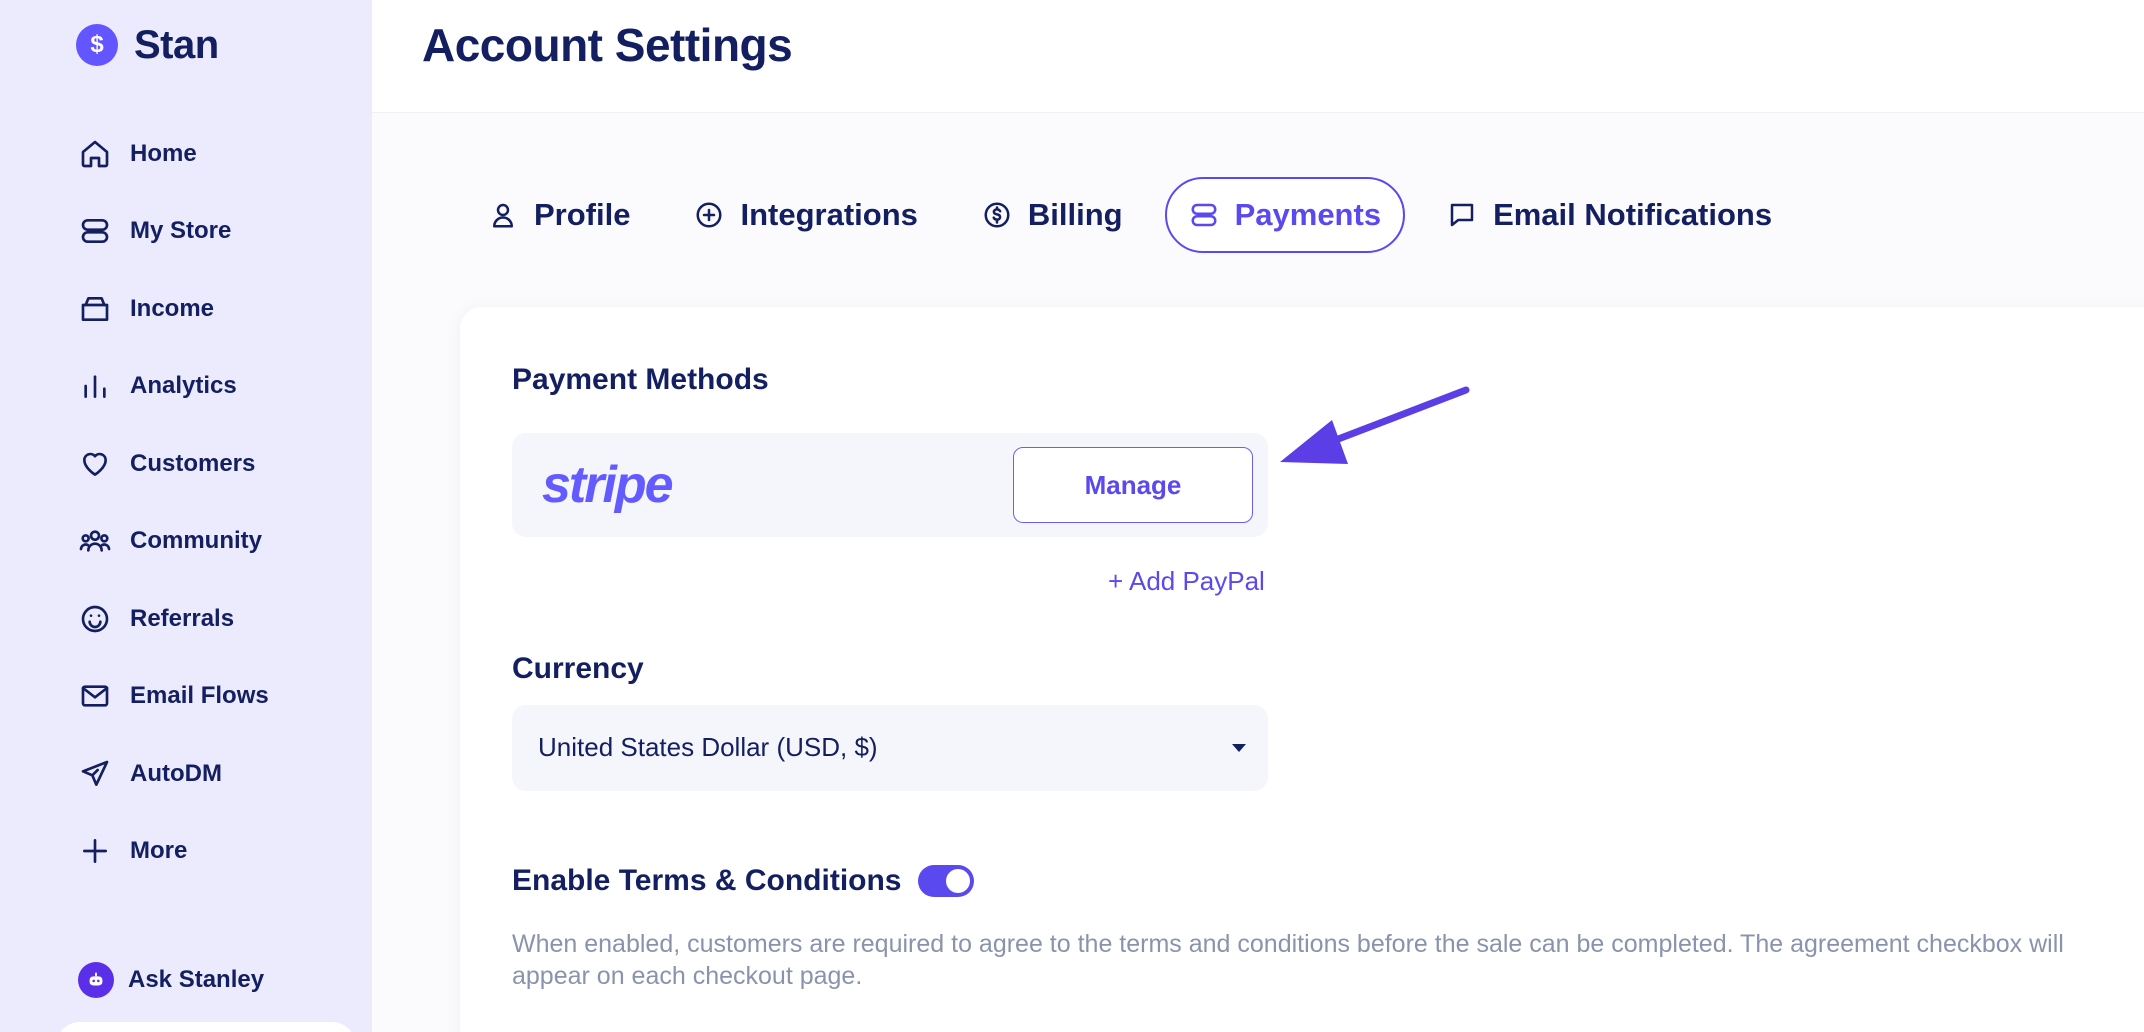  Describe the element at coordinates (582, 214) in the screenshot. I see `tab-label: Profile` at that location.